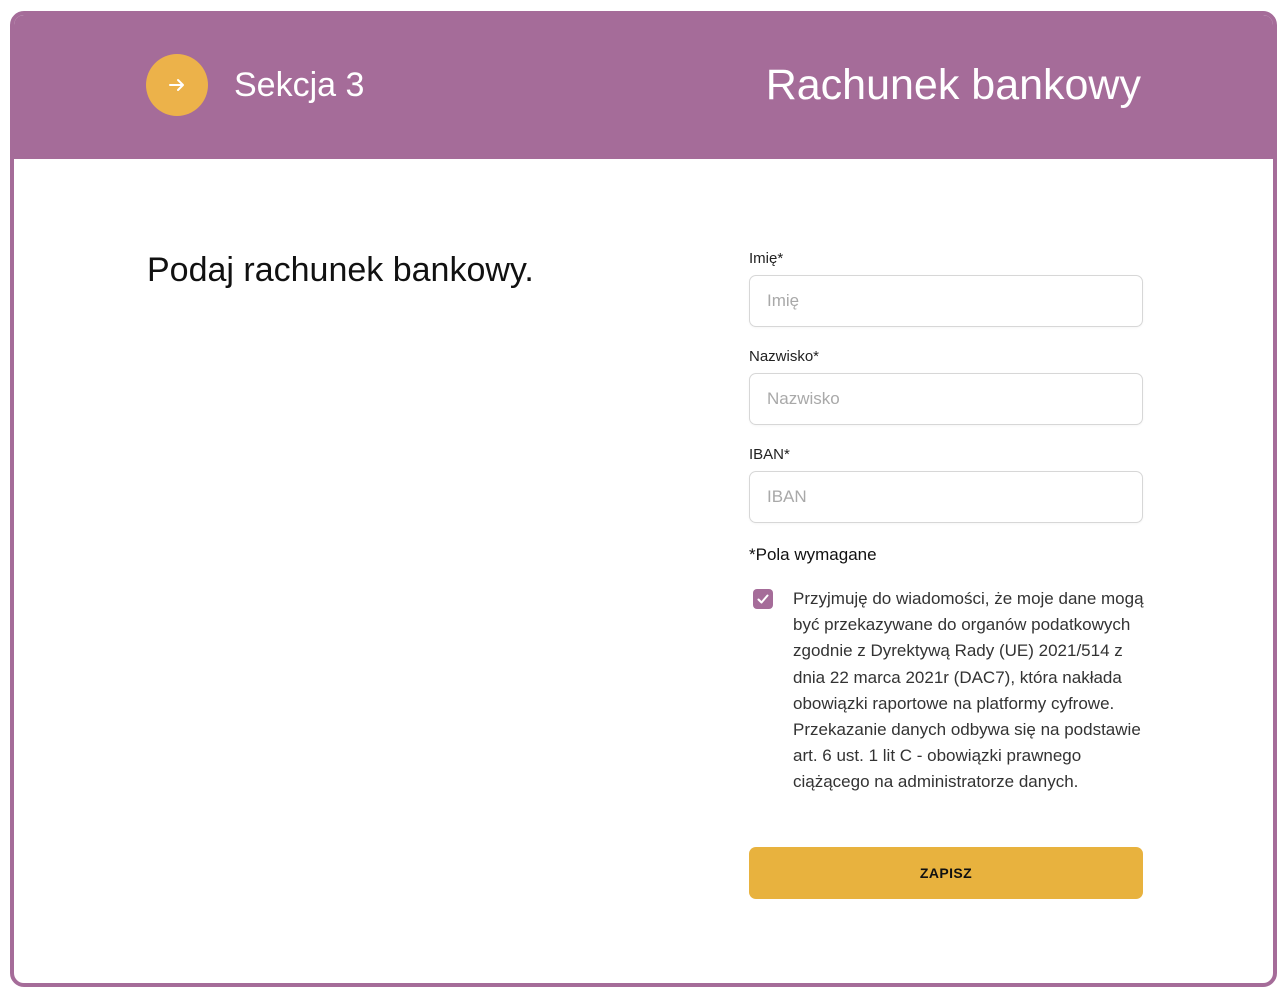 Image resolution: width=1286 pixels, height=994 pixels. Describe the element at coordinates (946, 399) in the screenshot. I see `last-name-input` at that location.